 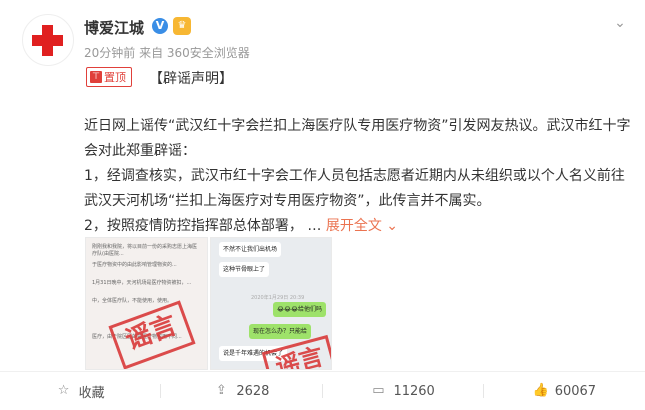 I want to click on avatar, so click(x=48, y=40).